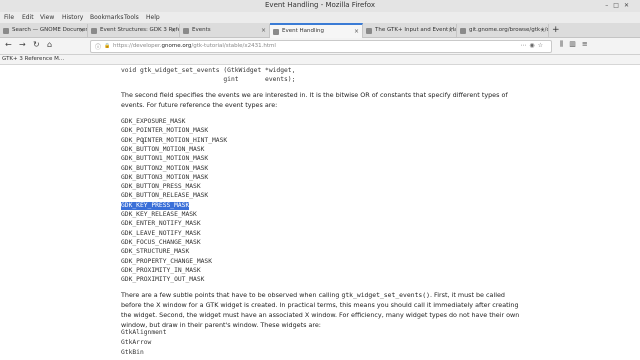 This screenshot has height=360, width=640. What do you see at coordinates (159, 214) in the screenshot?
I see `event-mask-item: GDK_KEY_RELEASE_MASK` at bounding box center [159, 214].